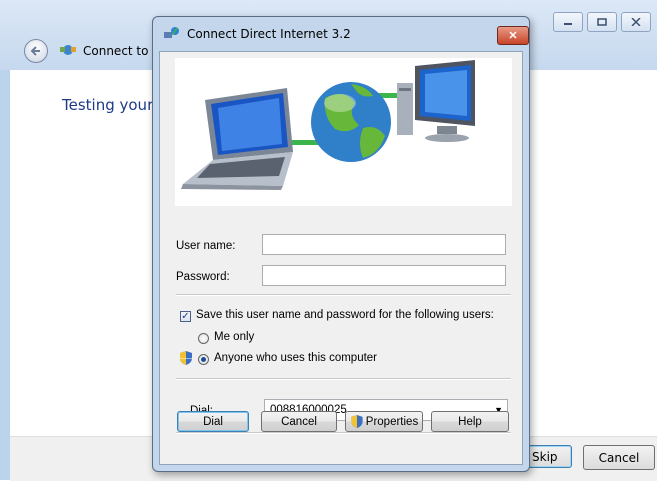  Describe the element at coordinates (548, 456) in the screenshot. I see `skip-button: Skip` at that location.